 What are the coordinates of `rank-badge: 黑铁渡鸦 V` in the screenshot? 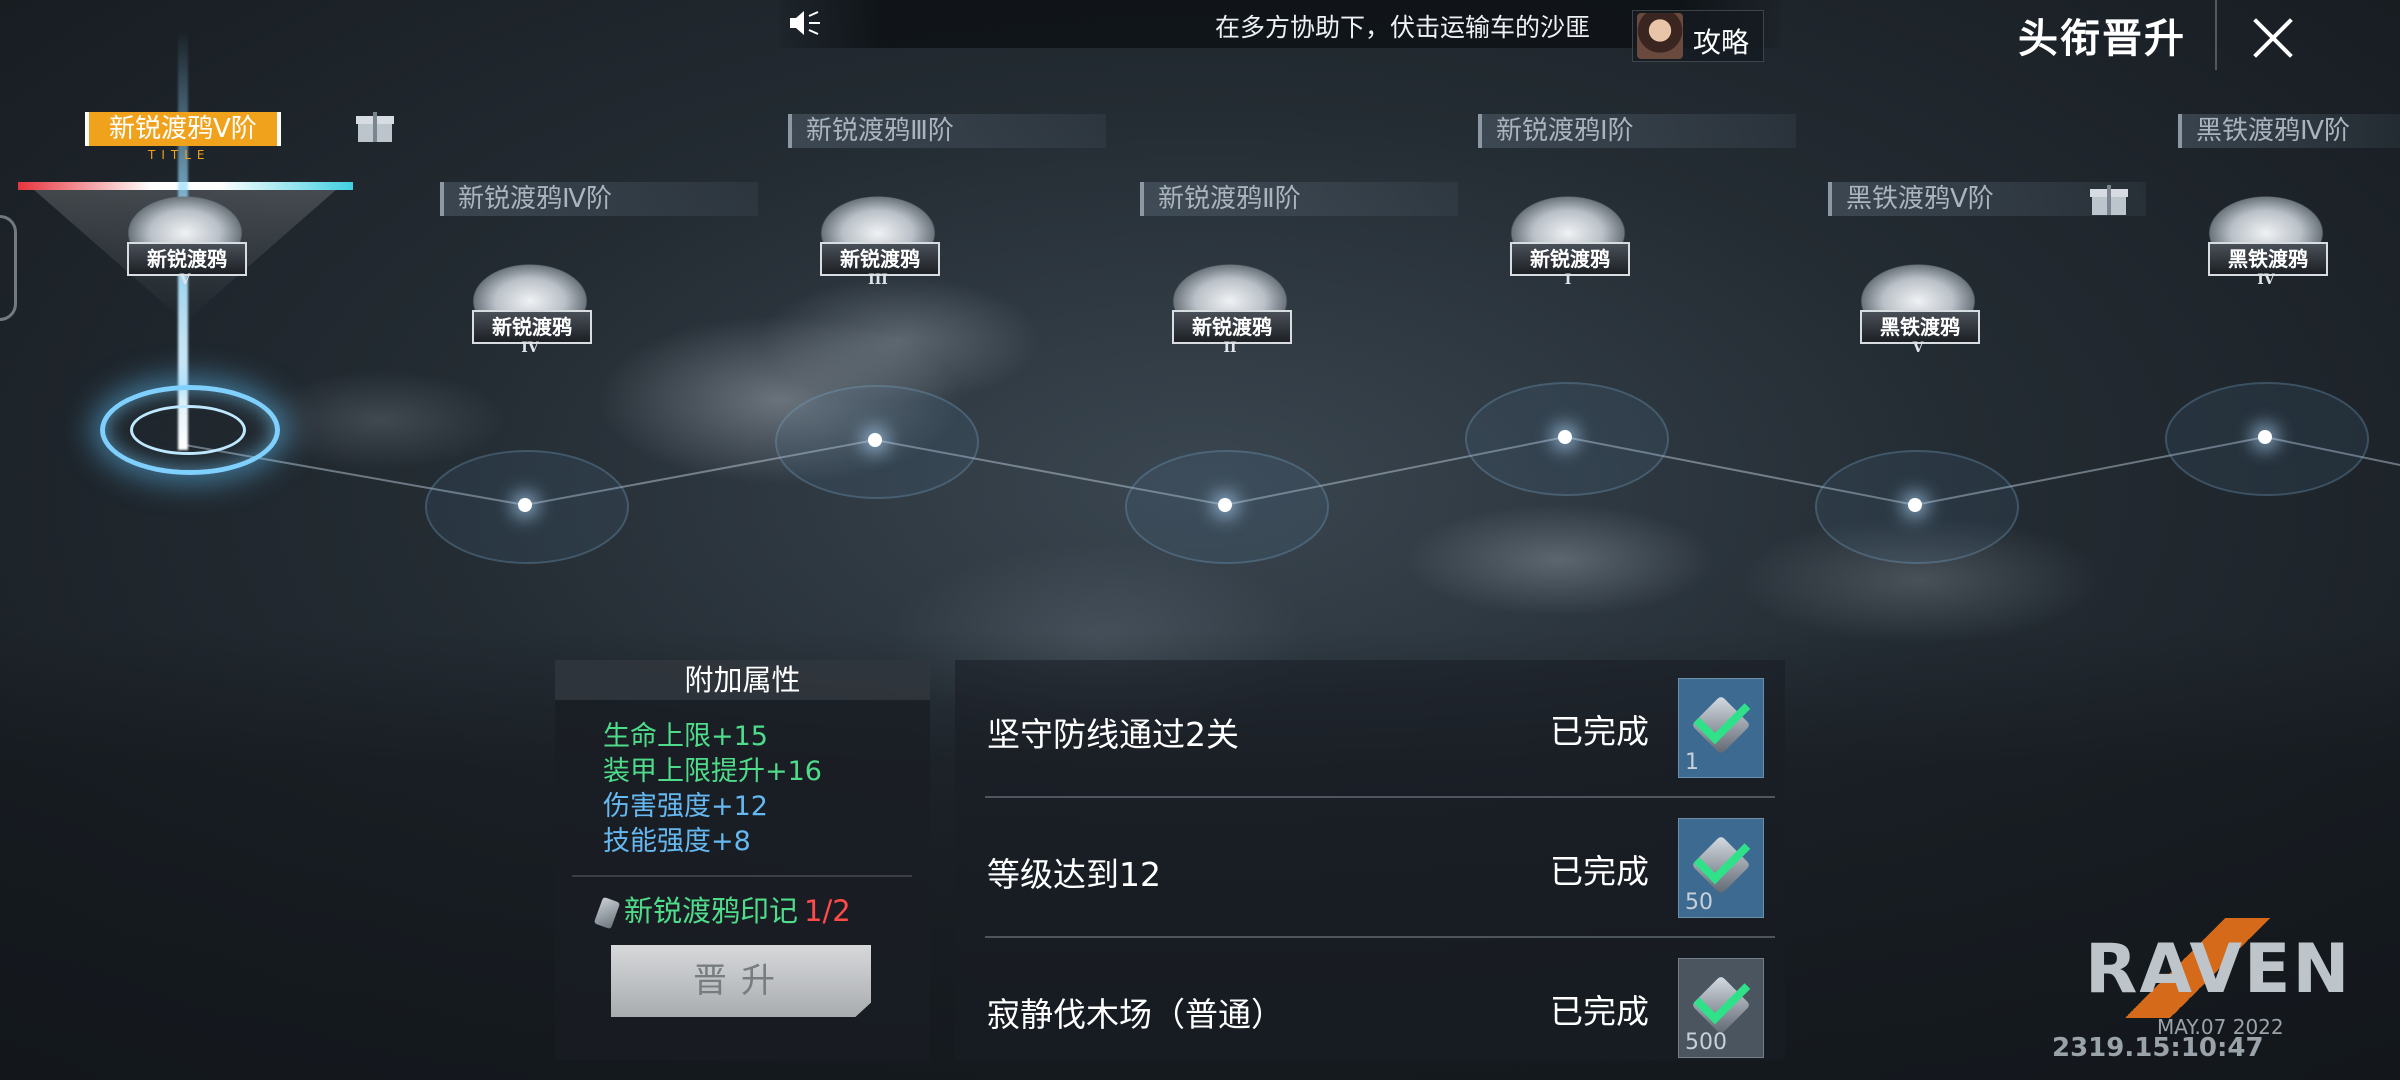 It's located at (1918, 308).